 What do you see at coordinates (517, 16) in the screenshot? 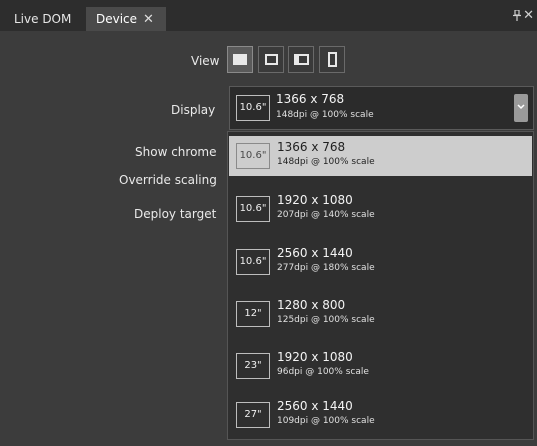
I see `pin-icon` at bounding box center [517, 16].